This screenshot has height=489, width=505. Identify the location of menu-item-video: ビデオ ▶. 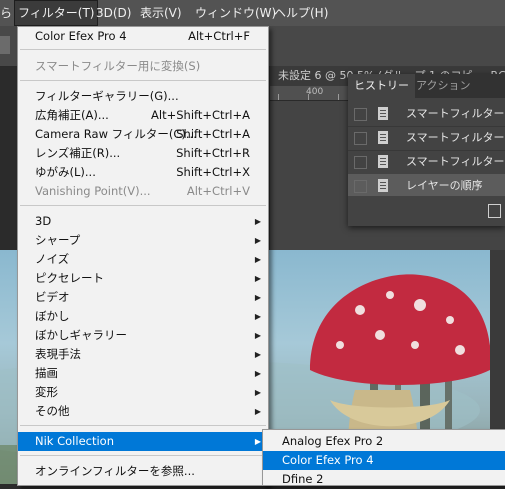
(143, 297).